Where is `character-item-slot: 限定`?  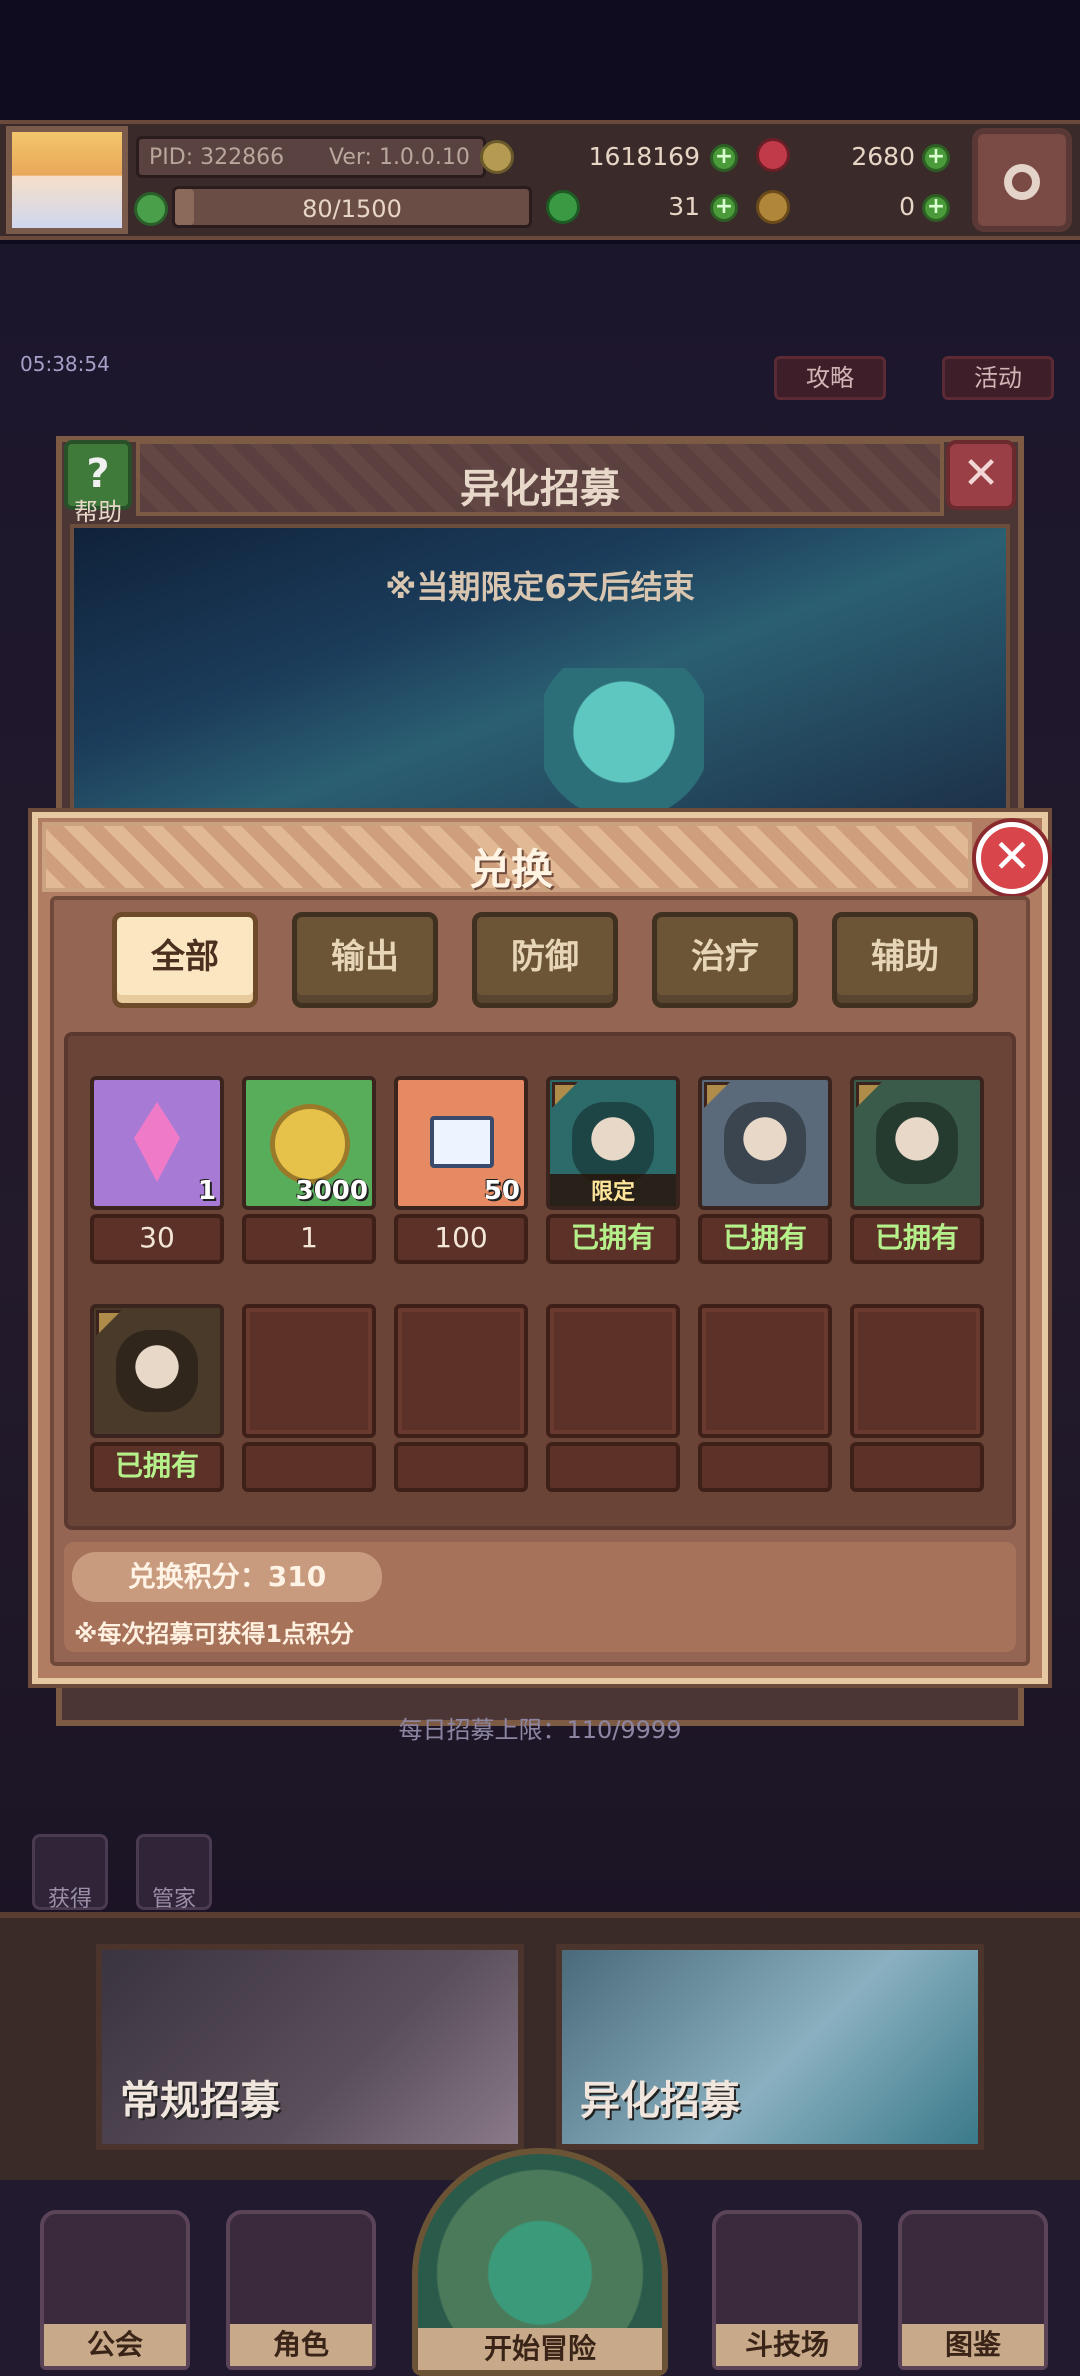 character-item-slot: 限定 is located at coordinates (613, 1143).